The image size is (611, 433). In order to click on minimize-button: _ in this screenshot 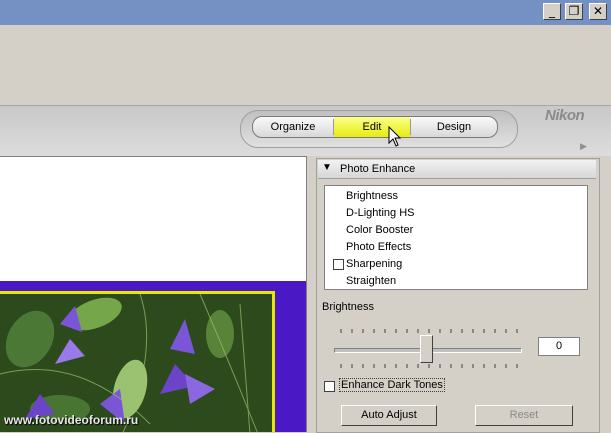, I will do `click(552, 11)`.